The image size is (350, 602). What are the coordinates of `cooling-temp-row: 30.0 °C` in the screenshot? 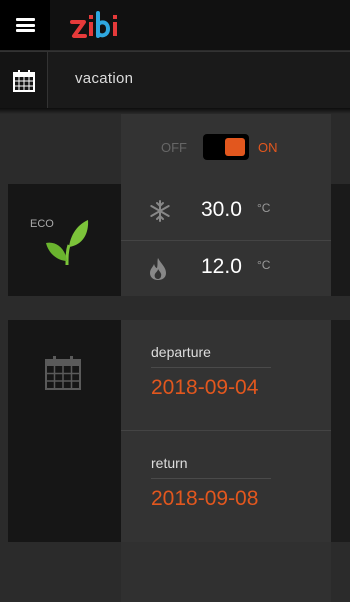 It's located at (226, 212).